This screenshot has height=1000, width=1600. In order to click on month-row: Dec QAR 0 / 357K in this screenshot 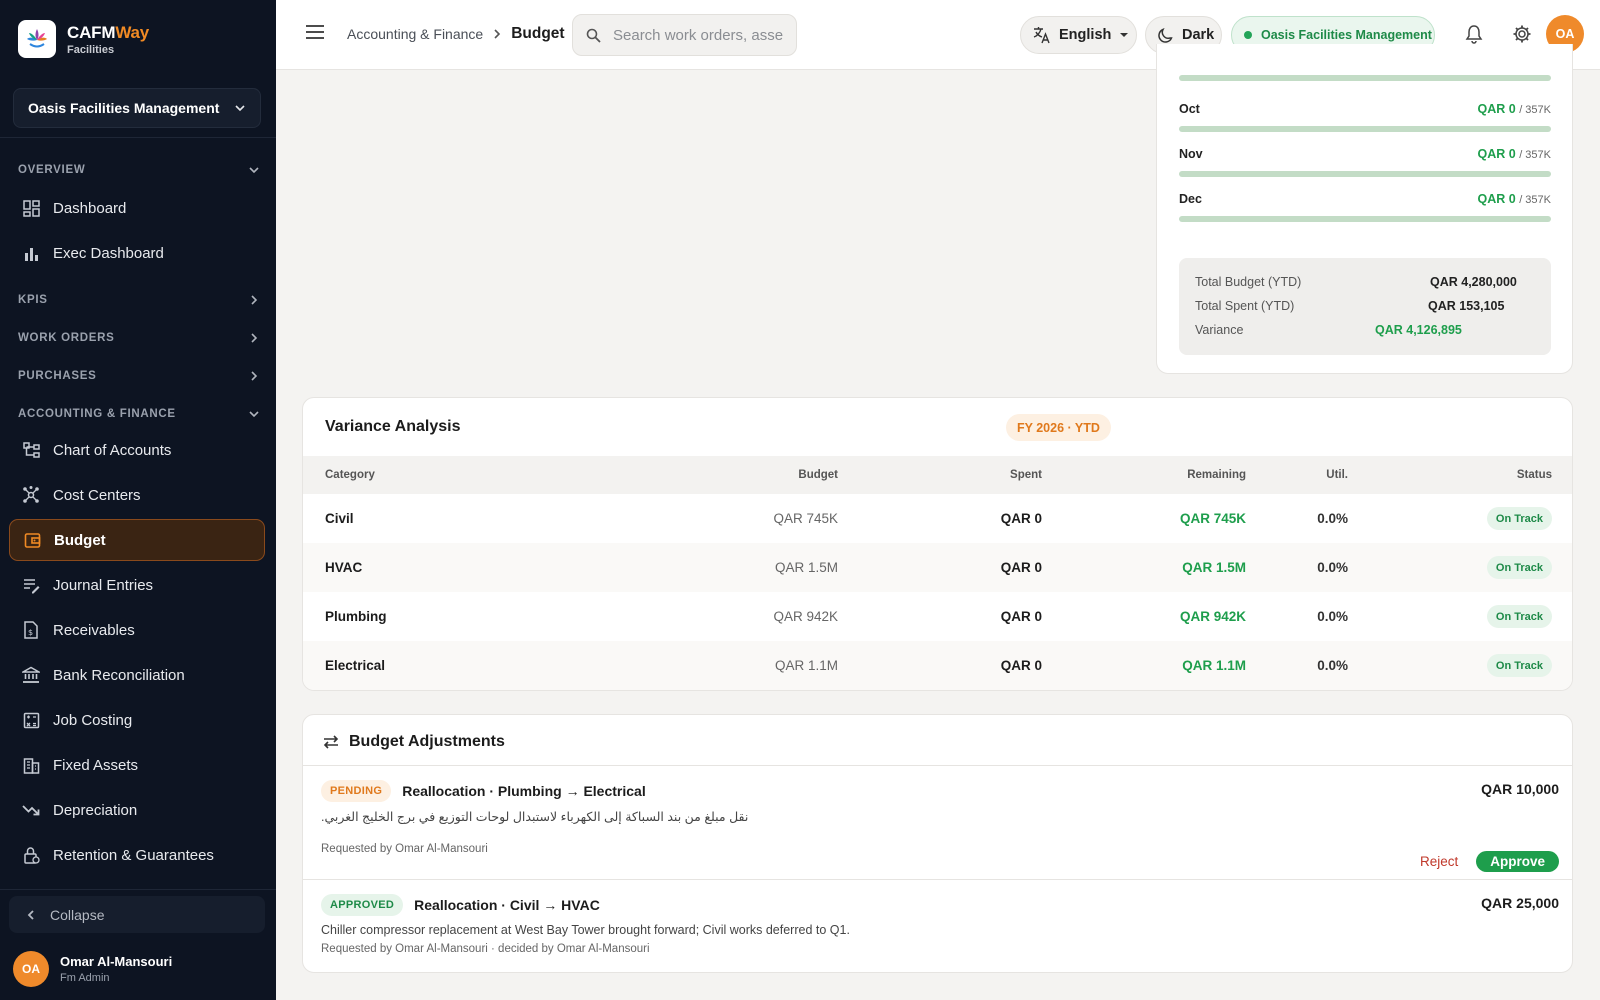, I will do `click(1365, 207)`.